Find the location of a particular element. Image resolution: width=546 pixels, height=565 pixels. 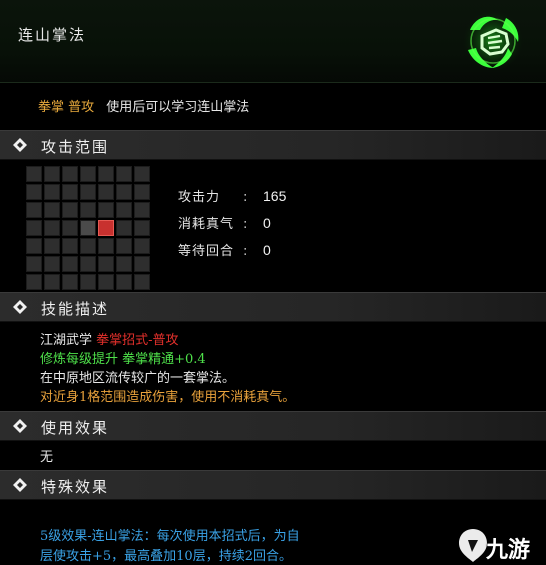

stat-label: 等待回合 is located at coordinates (206, 251).